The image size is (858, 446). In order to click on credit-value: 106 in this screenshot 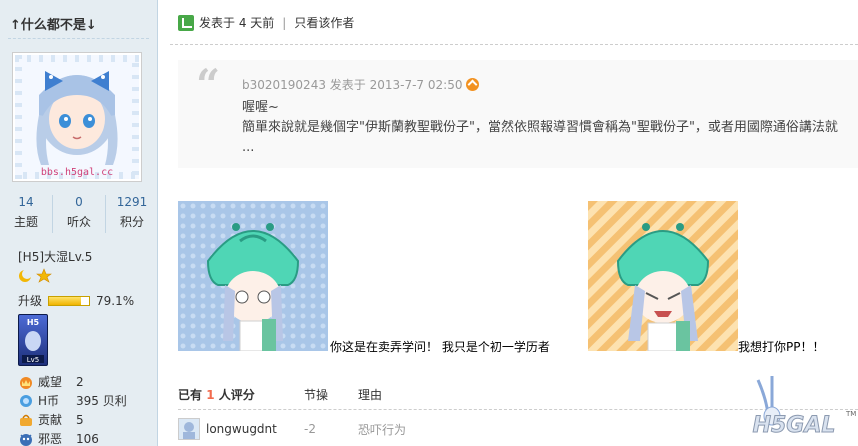, I will do `click(87, 438)`.